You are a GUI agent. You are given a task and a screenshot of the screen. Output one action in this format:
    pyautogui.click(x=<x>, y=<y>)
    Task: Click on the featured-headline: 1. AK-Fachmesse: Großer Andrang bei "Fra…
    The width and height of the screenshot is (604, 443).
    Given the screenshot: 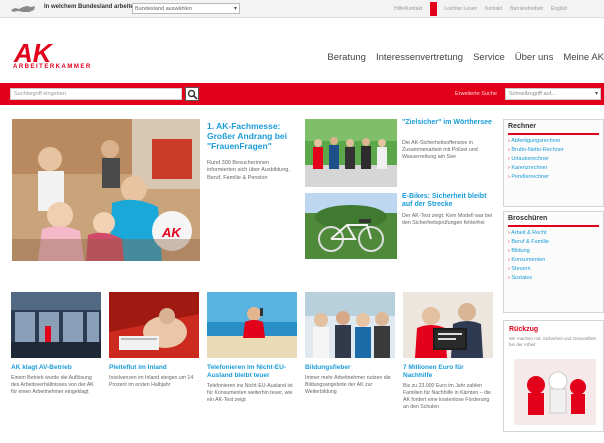 What is the action you would take?
    pyautogui.click(x=253, y=136)
    